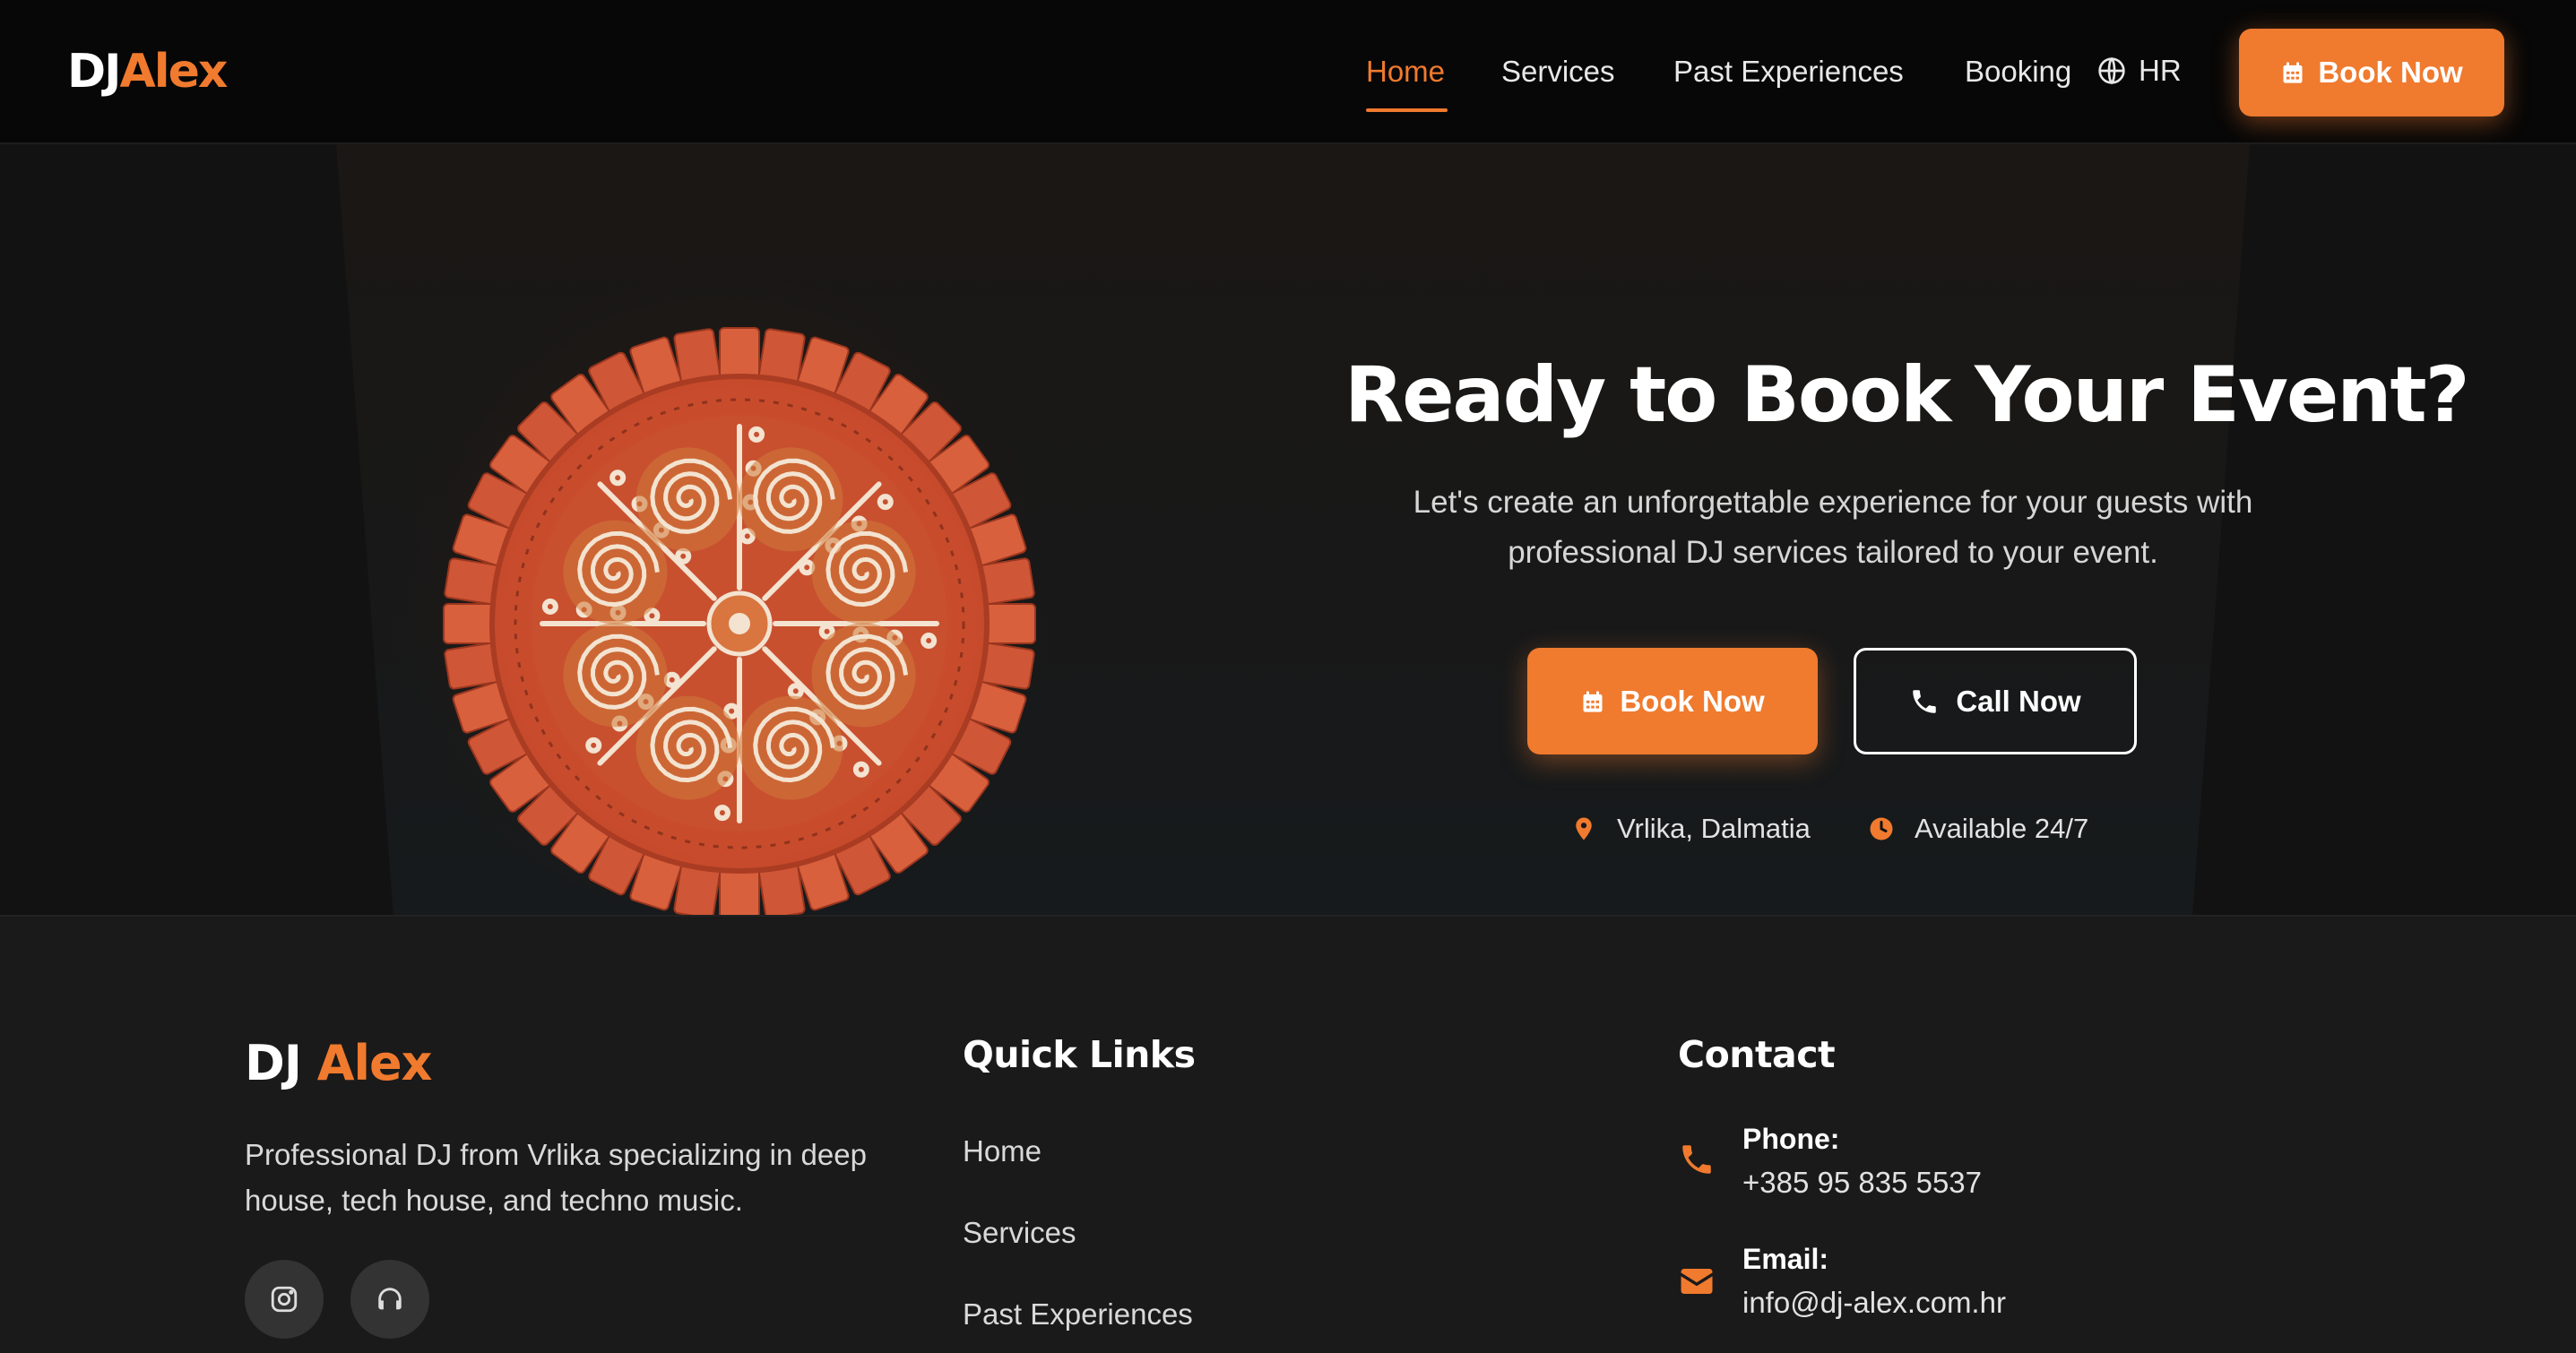 The image size is (2576, 1353). I want to click on folk-ornament-medallion, so click(739, 621).